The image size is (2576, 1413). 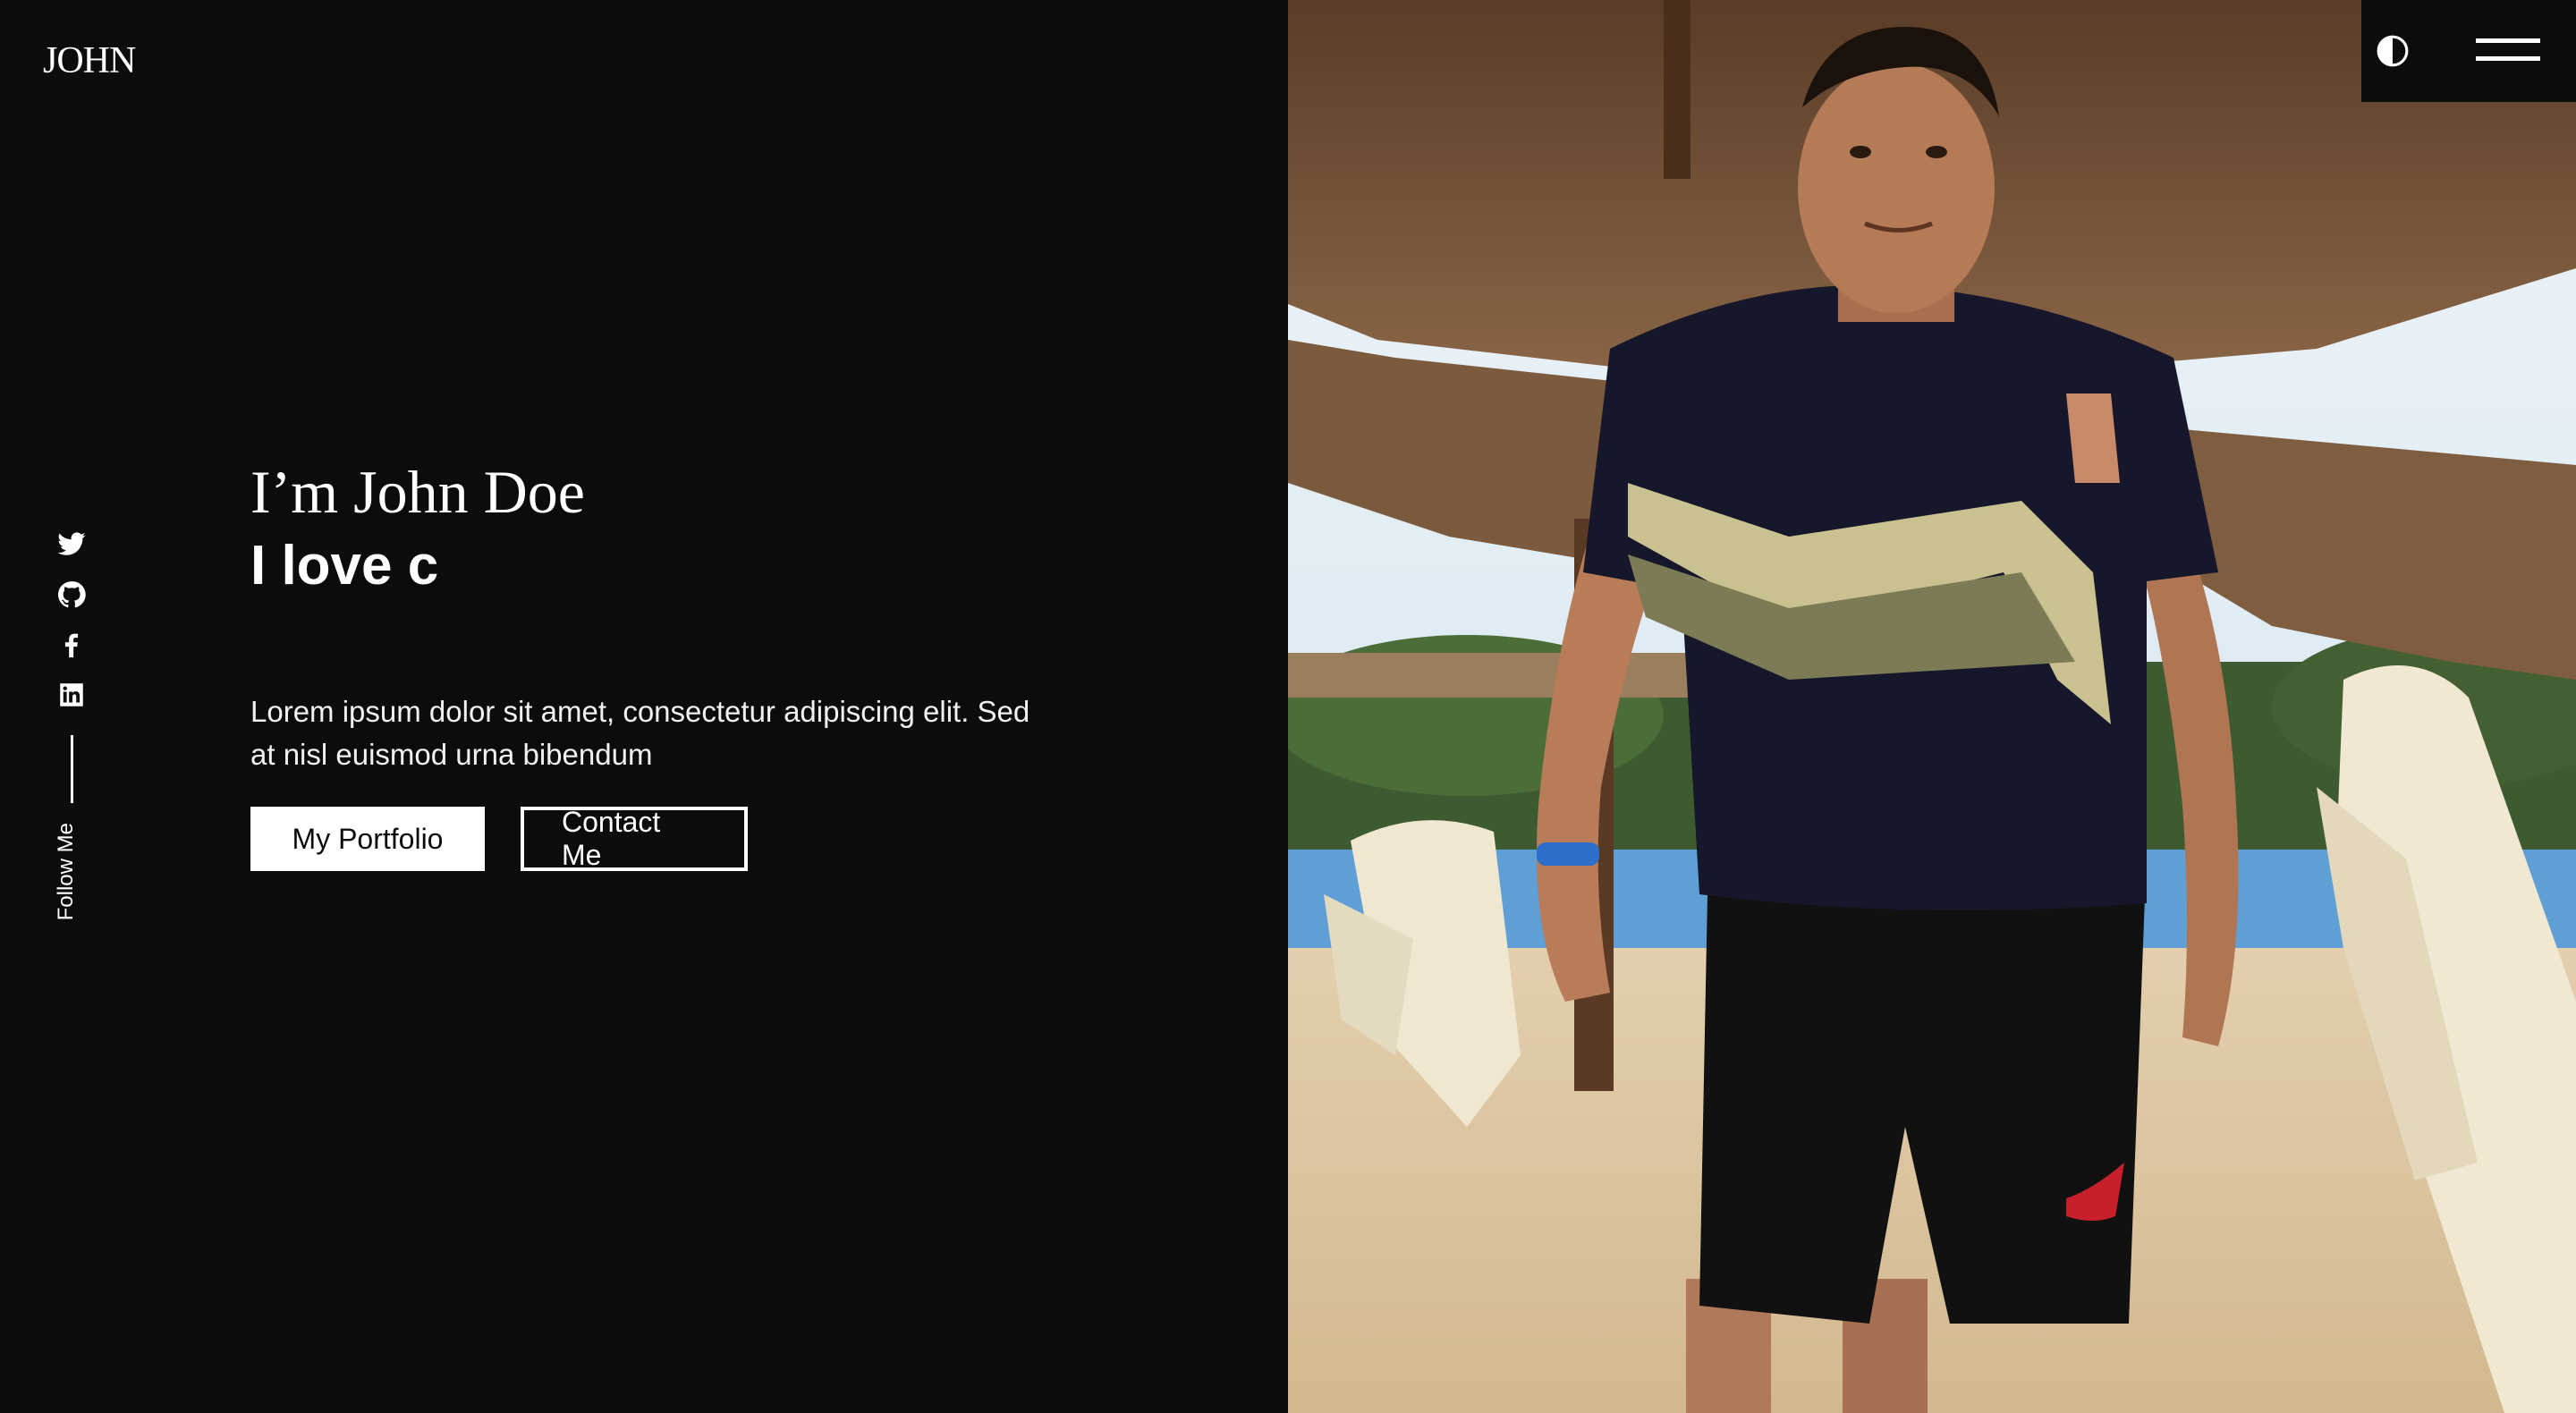 What do you see at coordinates (2508, 51) in the screenshot?
I see `hamburger-menu-icon` at bounding box center [2508, 51].